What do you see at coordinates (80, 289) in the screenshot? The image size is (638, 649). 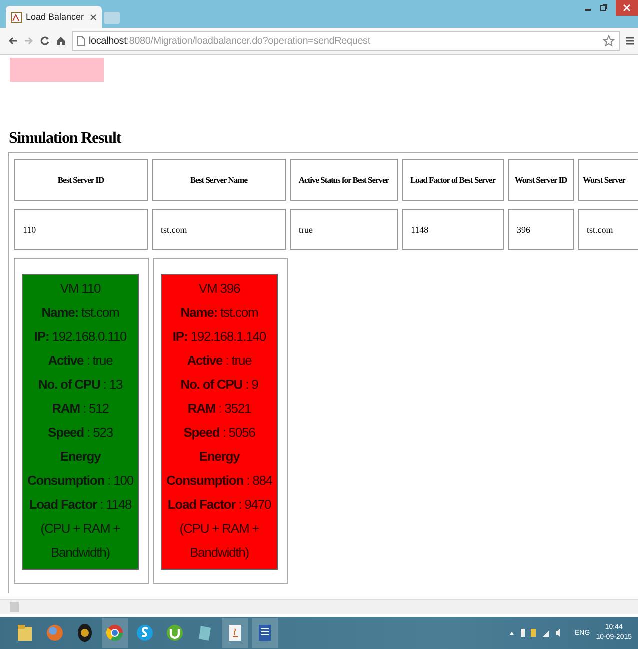 I see `vm-detail: VM 110` at bounding box center [80, 289].